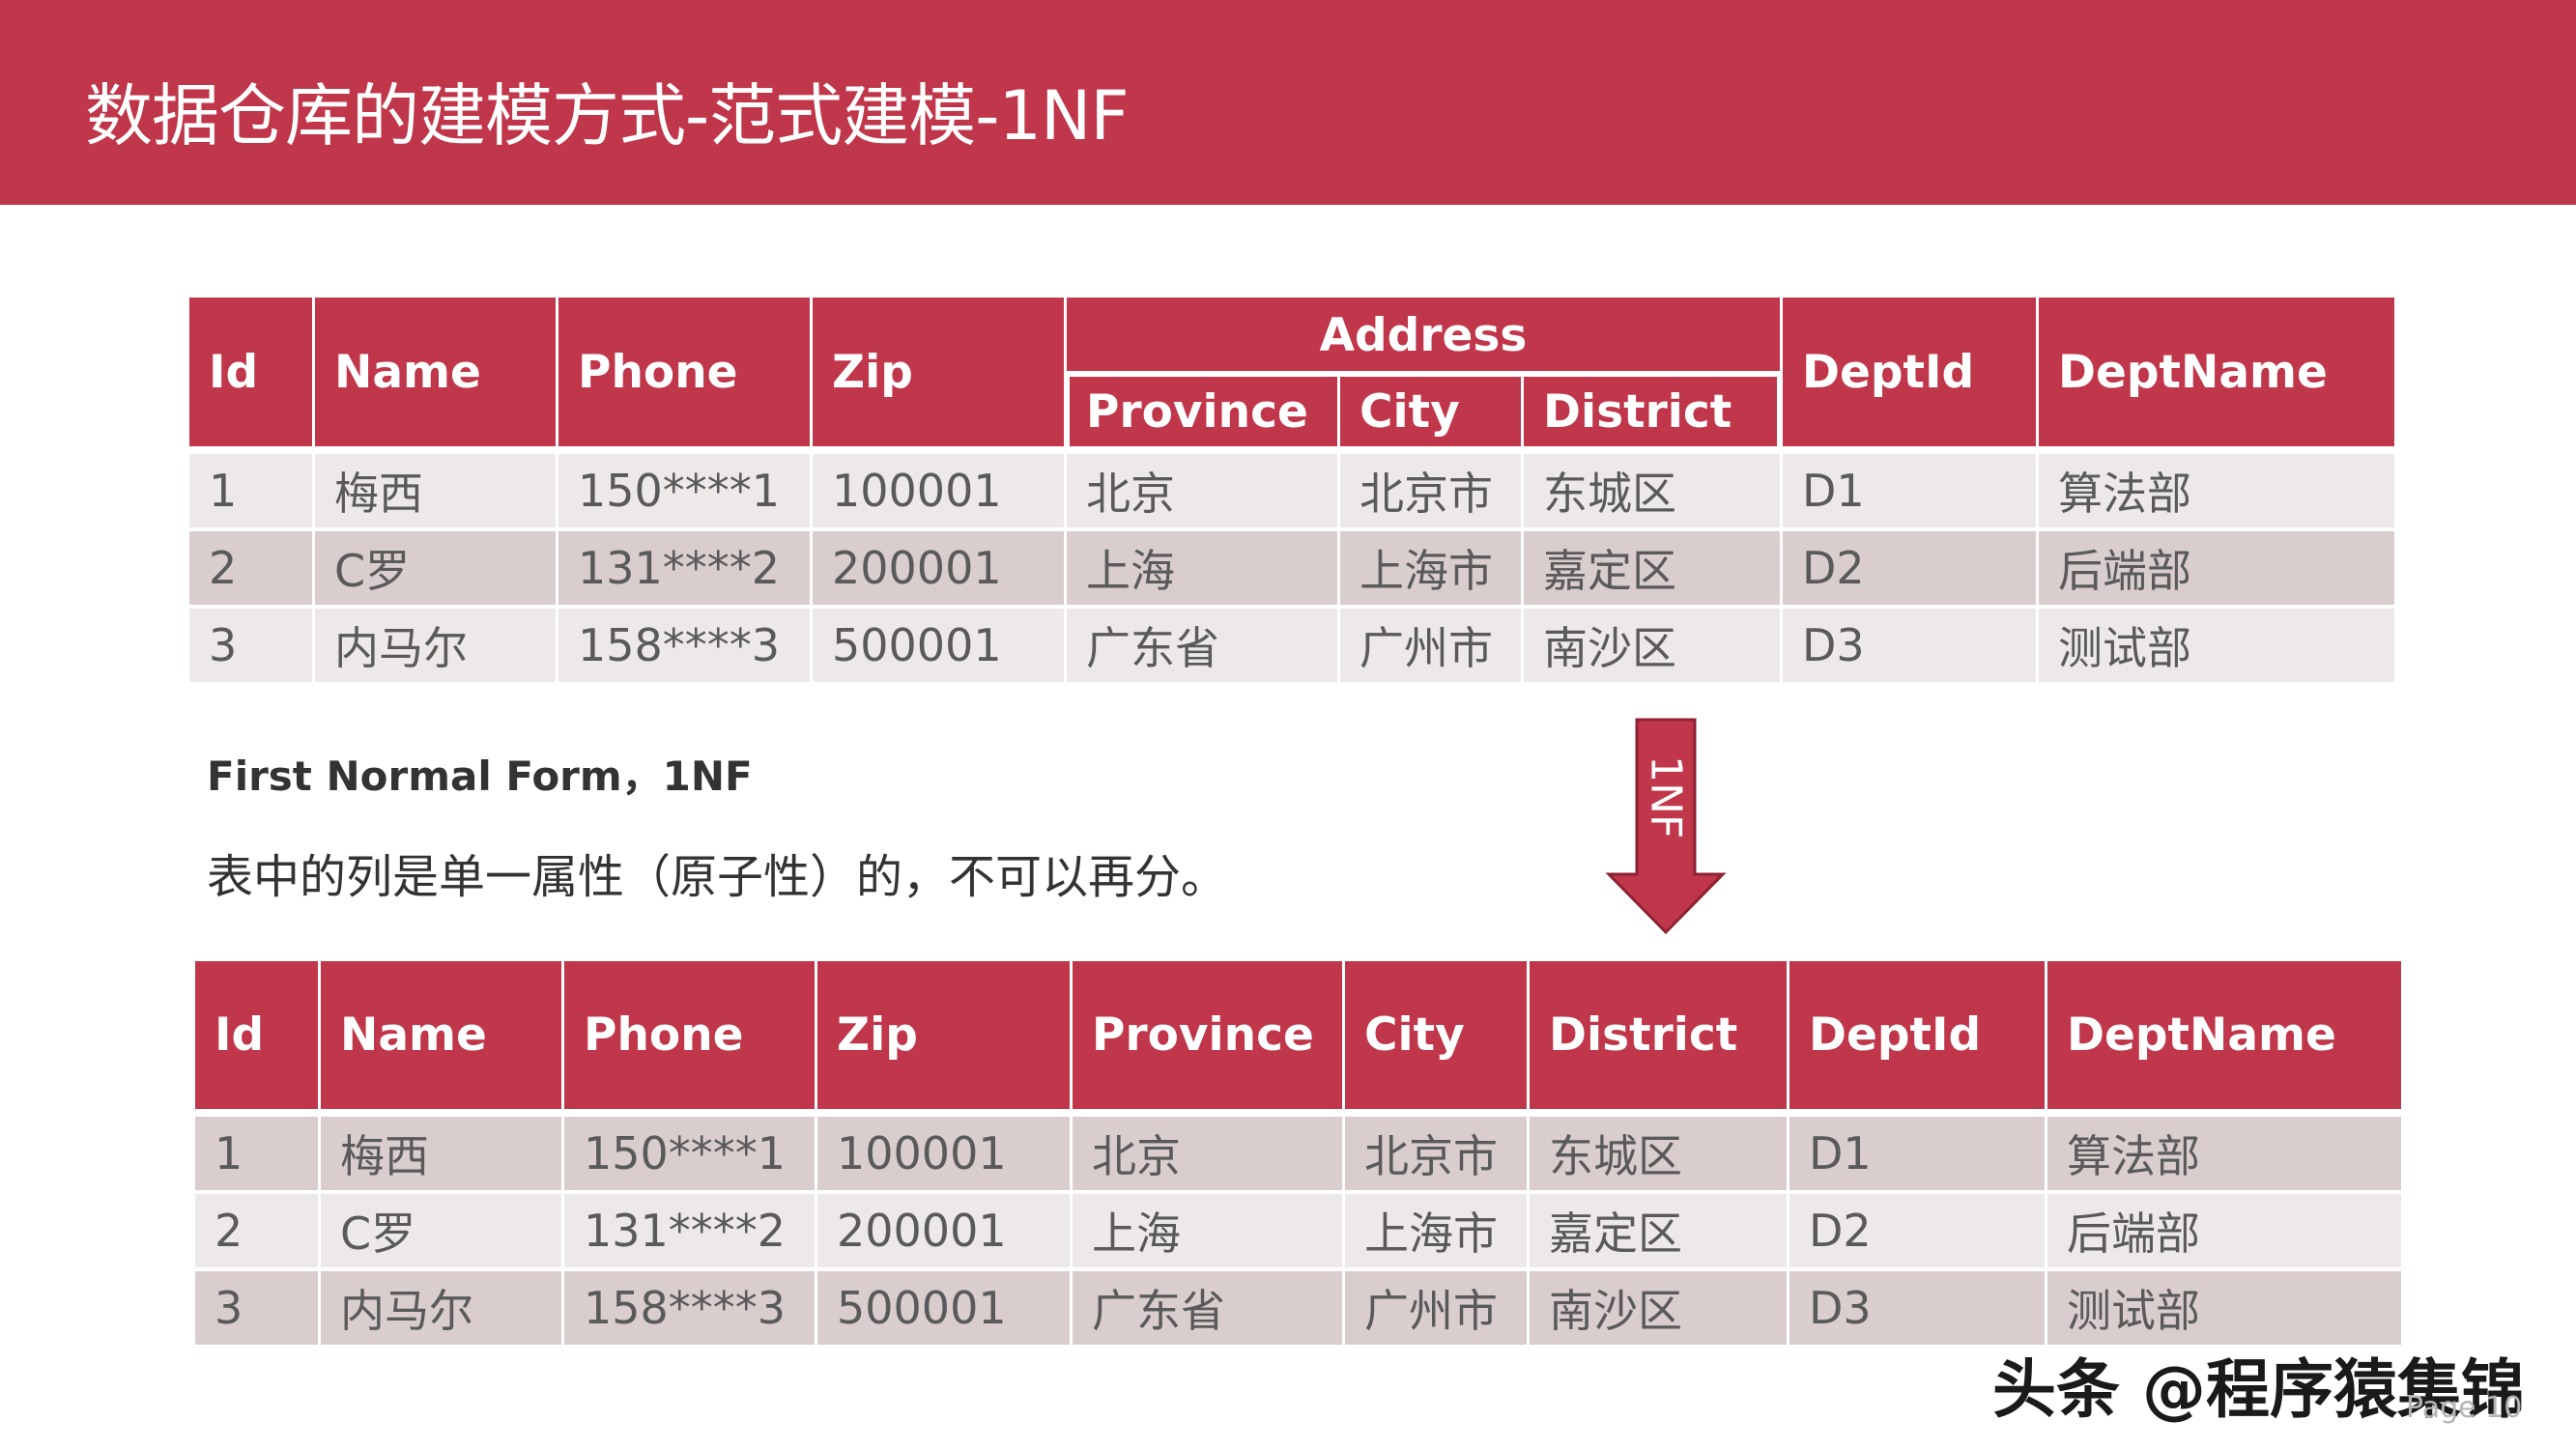  Describe the element at coordinates (2217, 372) in the screenshot. I see `top_table-header-deptname: DeptName` at that location.